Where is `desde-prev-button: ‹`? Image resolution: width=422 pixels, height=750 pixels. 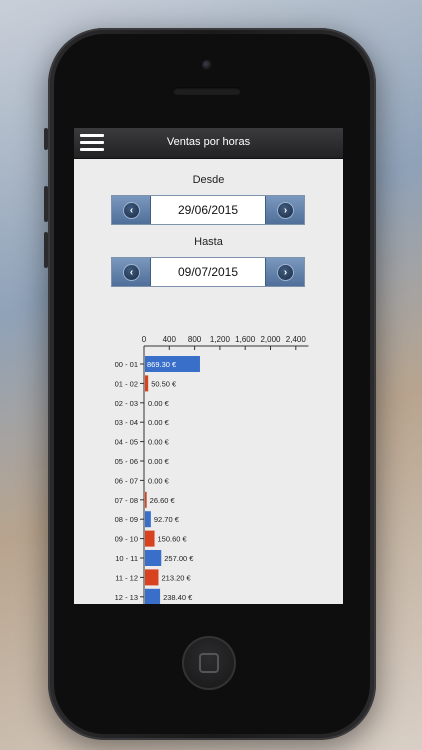
desde-prev-button: ‹ is located at coordinates (131, 210).